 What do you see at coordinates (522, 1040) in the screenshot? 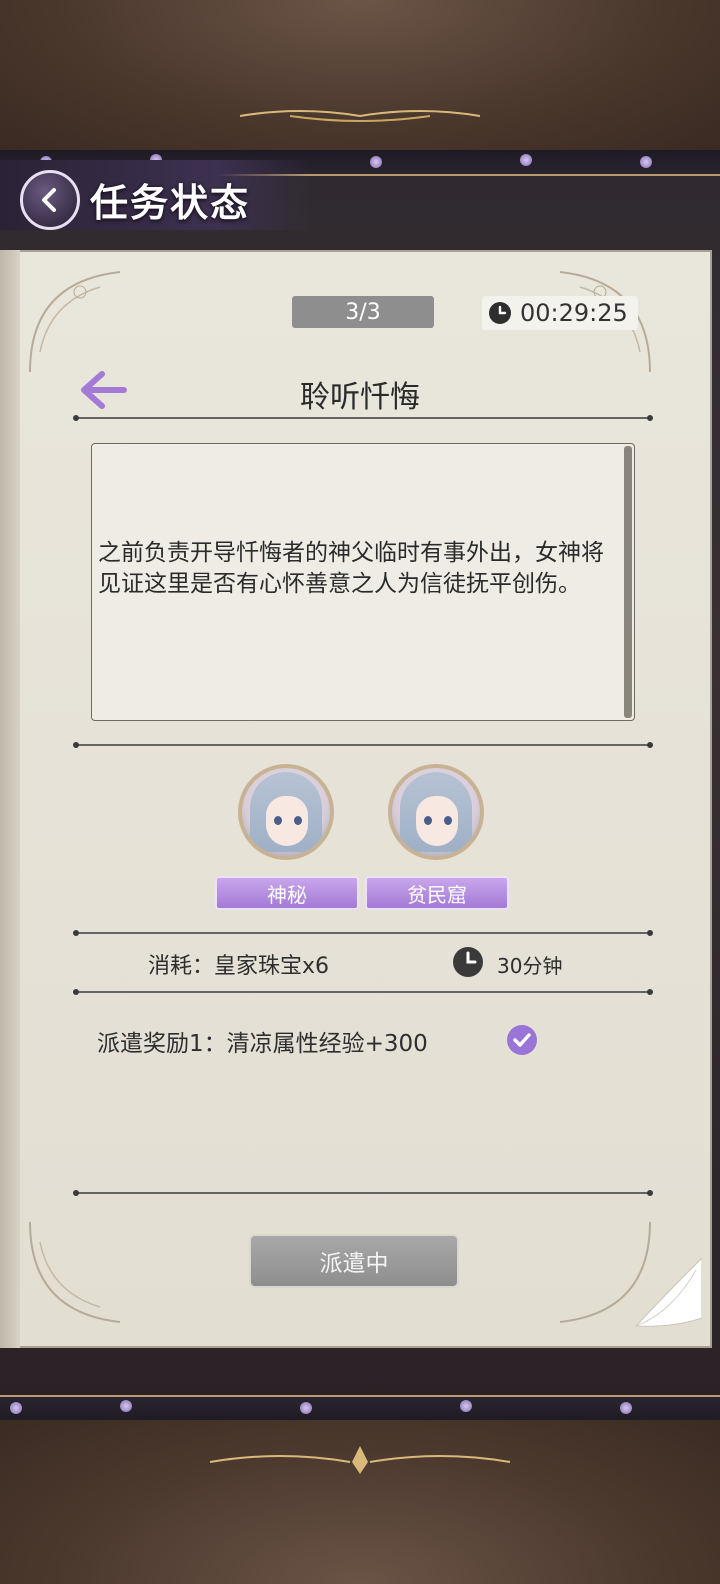
I see `check-icon` at bounding box center [522, 1040].